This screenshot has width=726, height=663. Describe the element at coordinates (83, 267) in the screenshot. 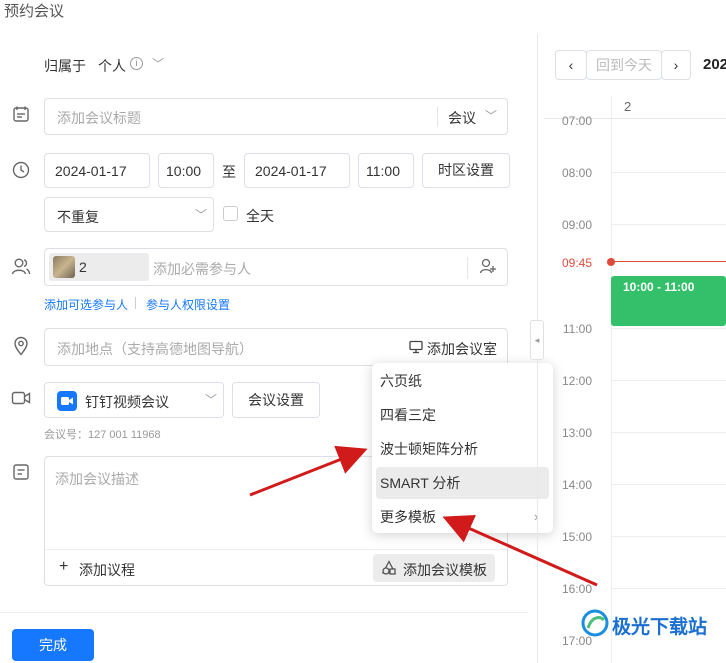

I see `participant-count: 2` at that location.